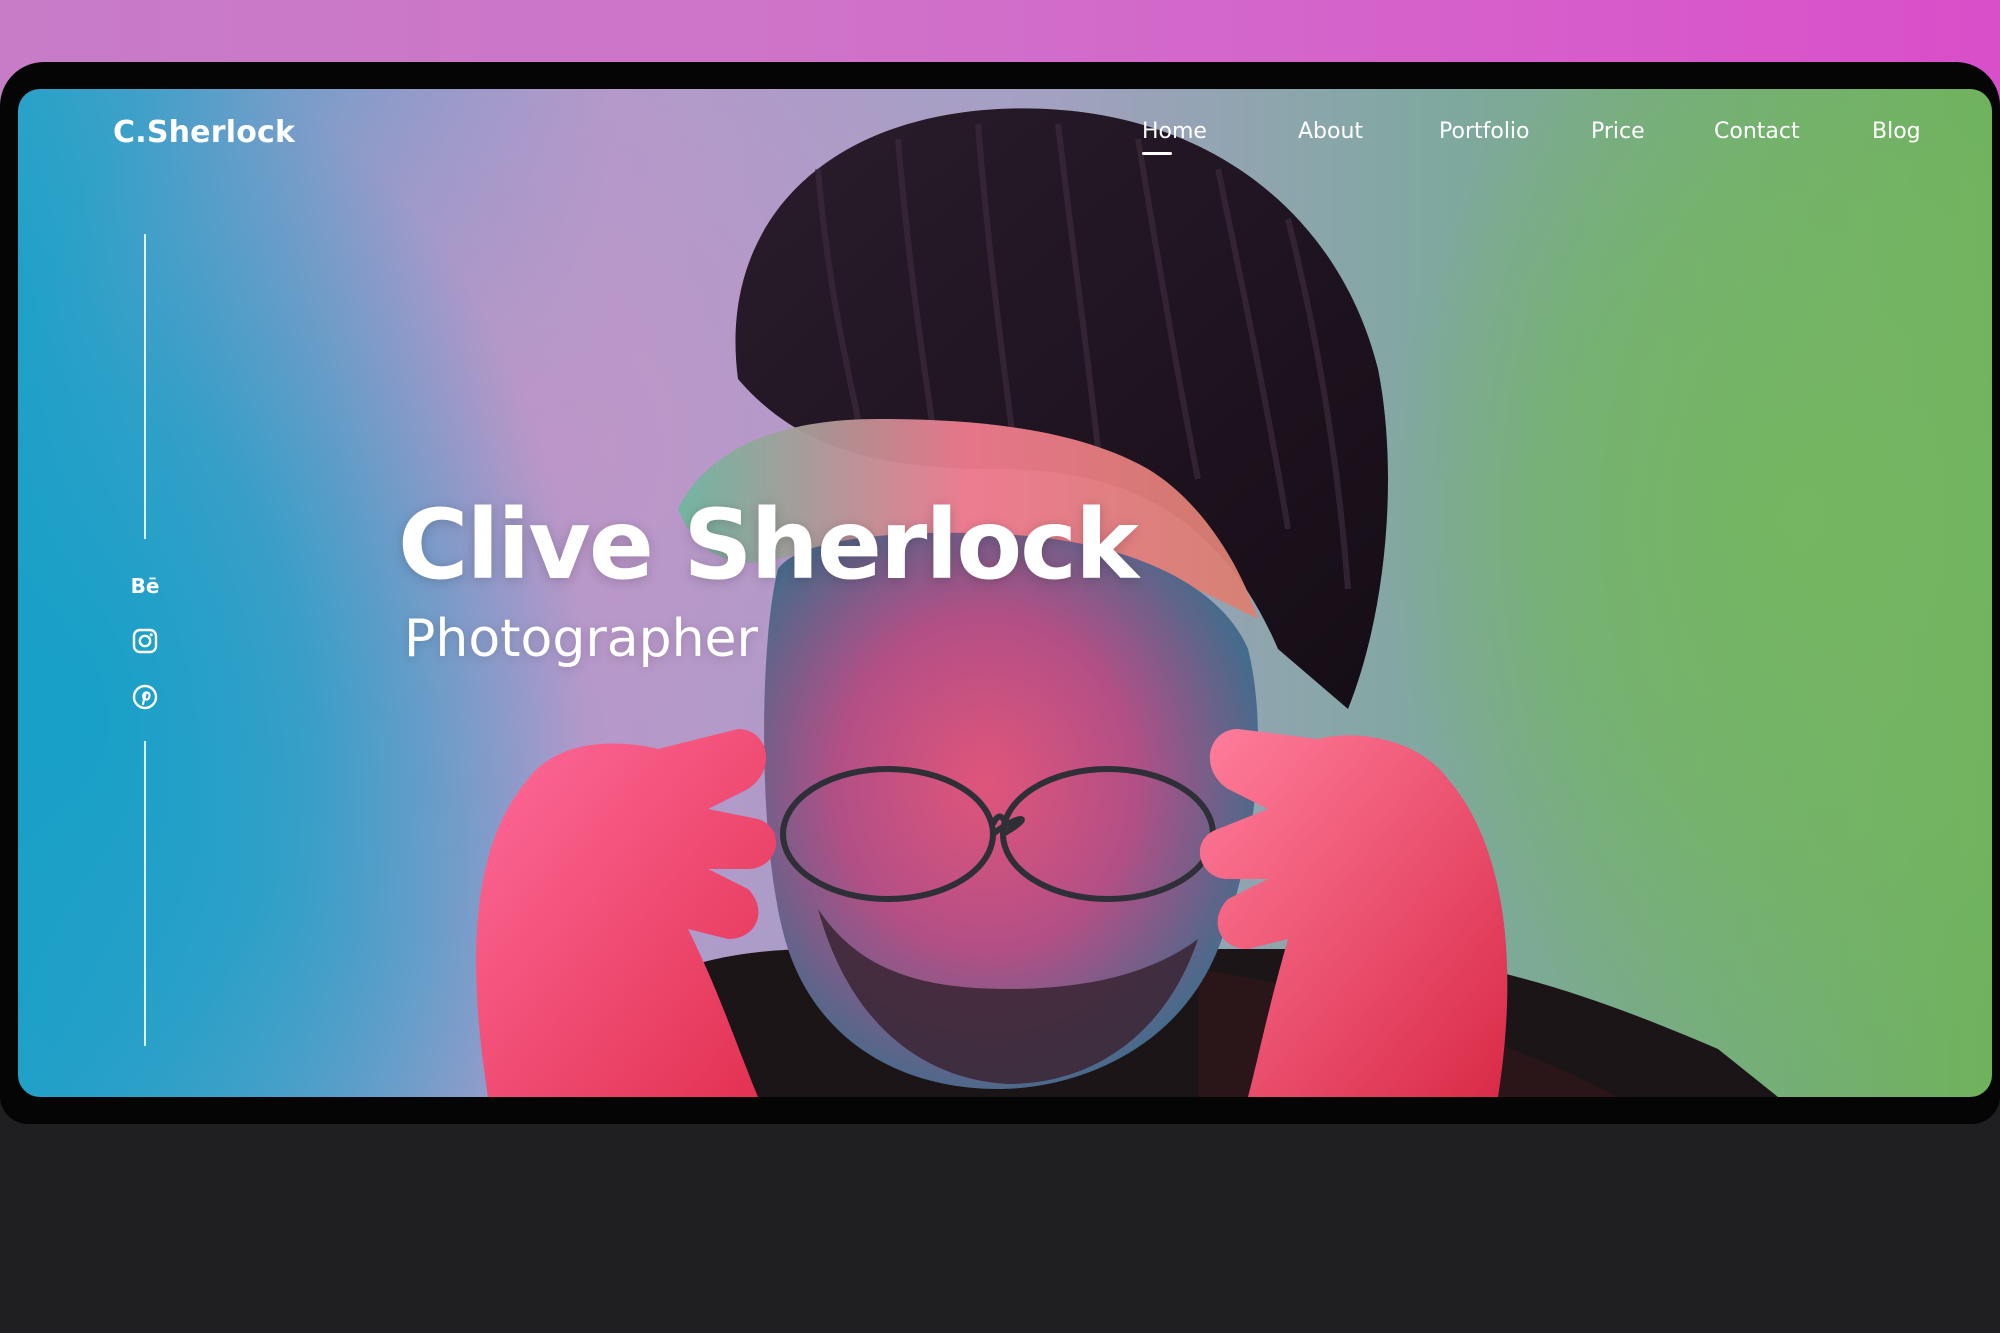  I want to click on nav-portfolio: Portfolio, so click(1484, 131).